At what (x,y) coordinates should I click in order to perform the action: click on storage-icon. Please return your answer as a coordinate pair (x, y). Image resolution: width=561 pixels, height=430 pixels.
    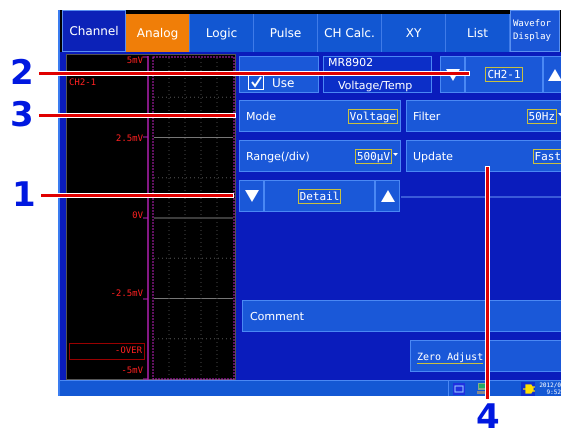
    Looking at the image, I should click on (459, 388).